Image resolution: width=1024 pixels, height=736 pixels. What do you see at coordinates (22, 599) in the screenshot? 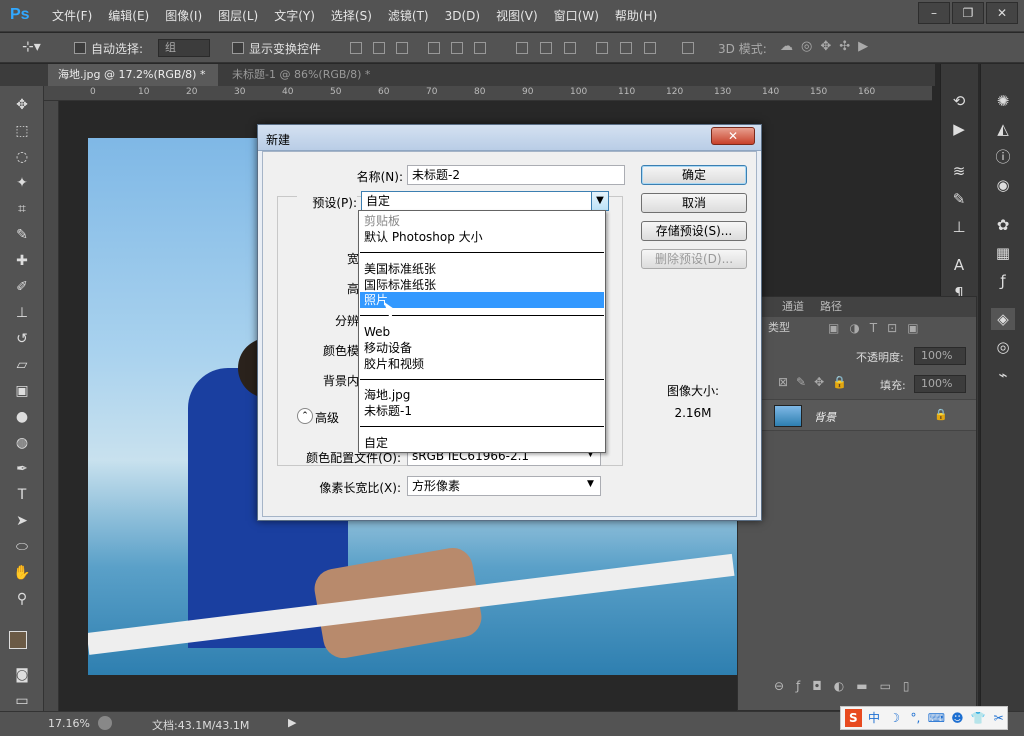
I see `zoom-tool-icon: ⚲` at bounding box center [22, 599].